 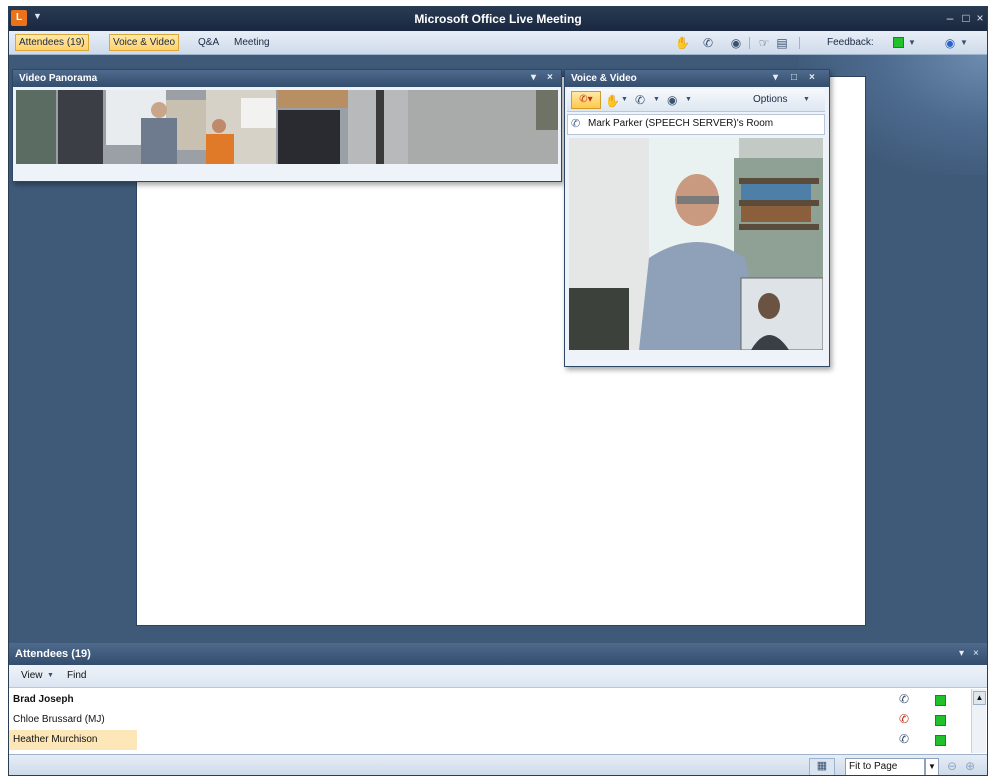 I want to click on view-menu: View, so click(x=32, y=675).